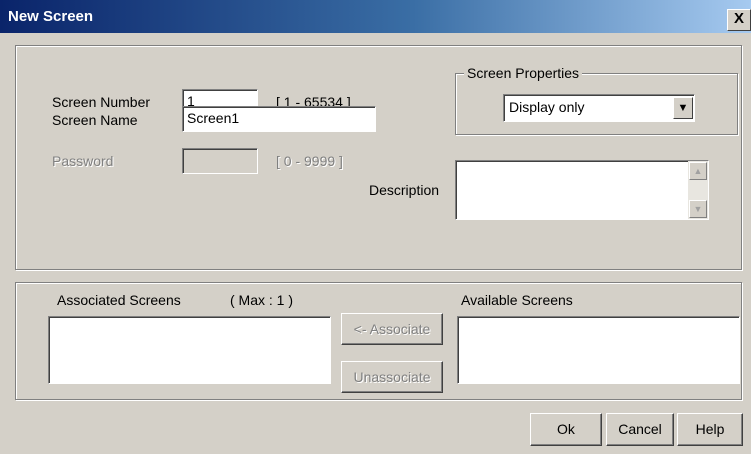  What do you see at coordinates (683, 108) in the screenshot?
I see `chevron-down-icon: ▼` at bounding box center [683, 108].